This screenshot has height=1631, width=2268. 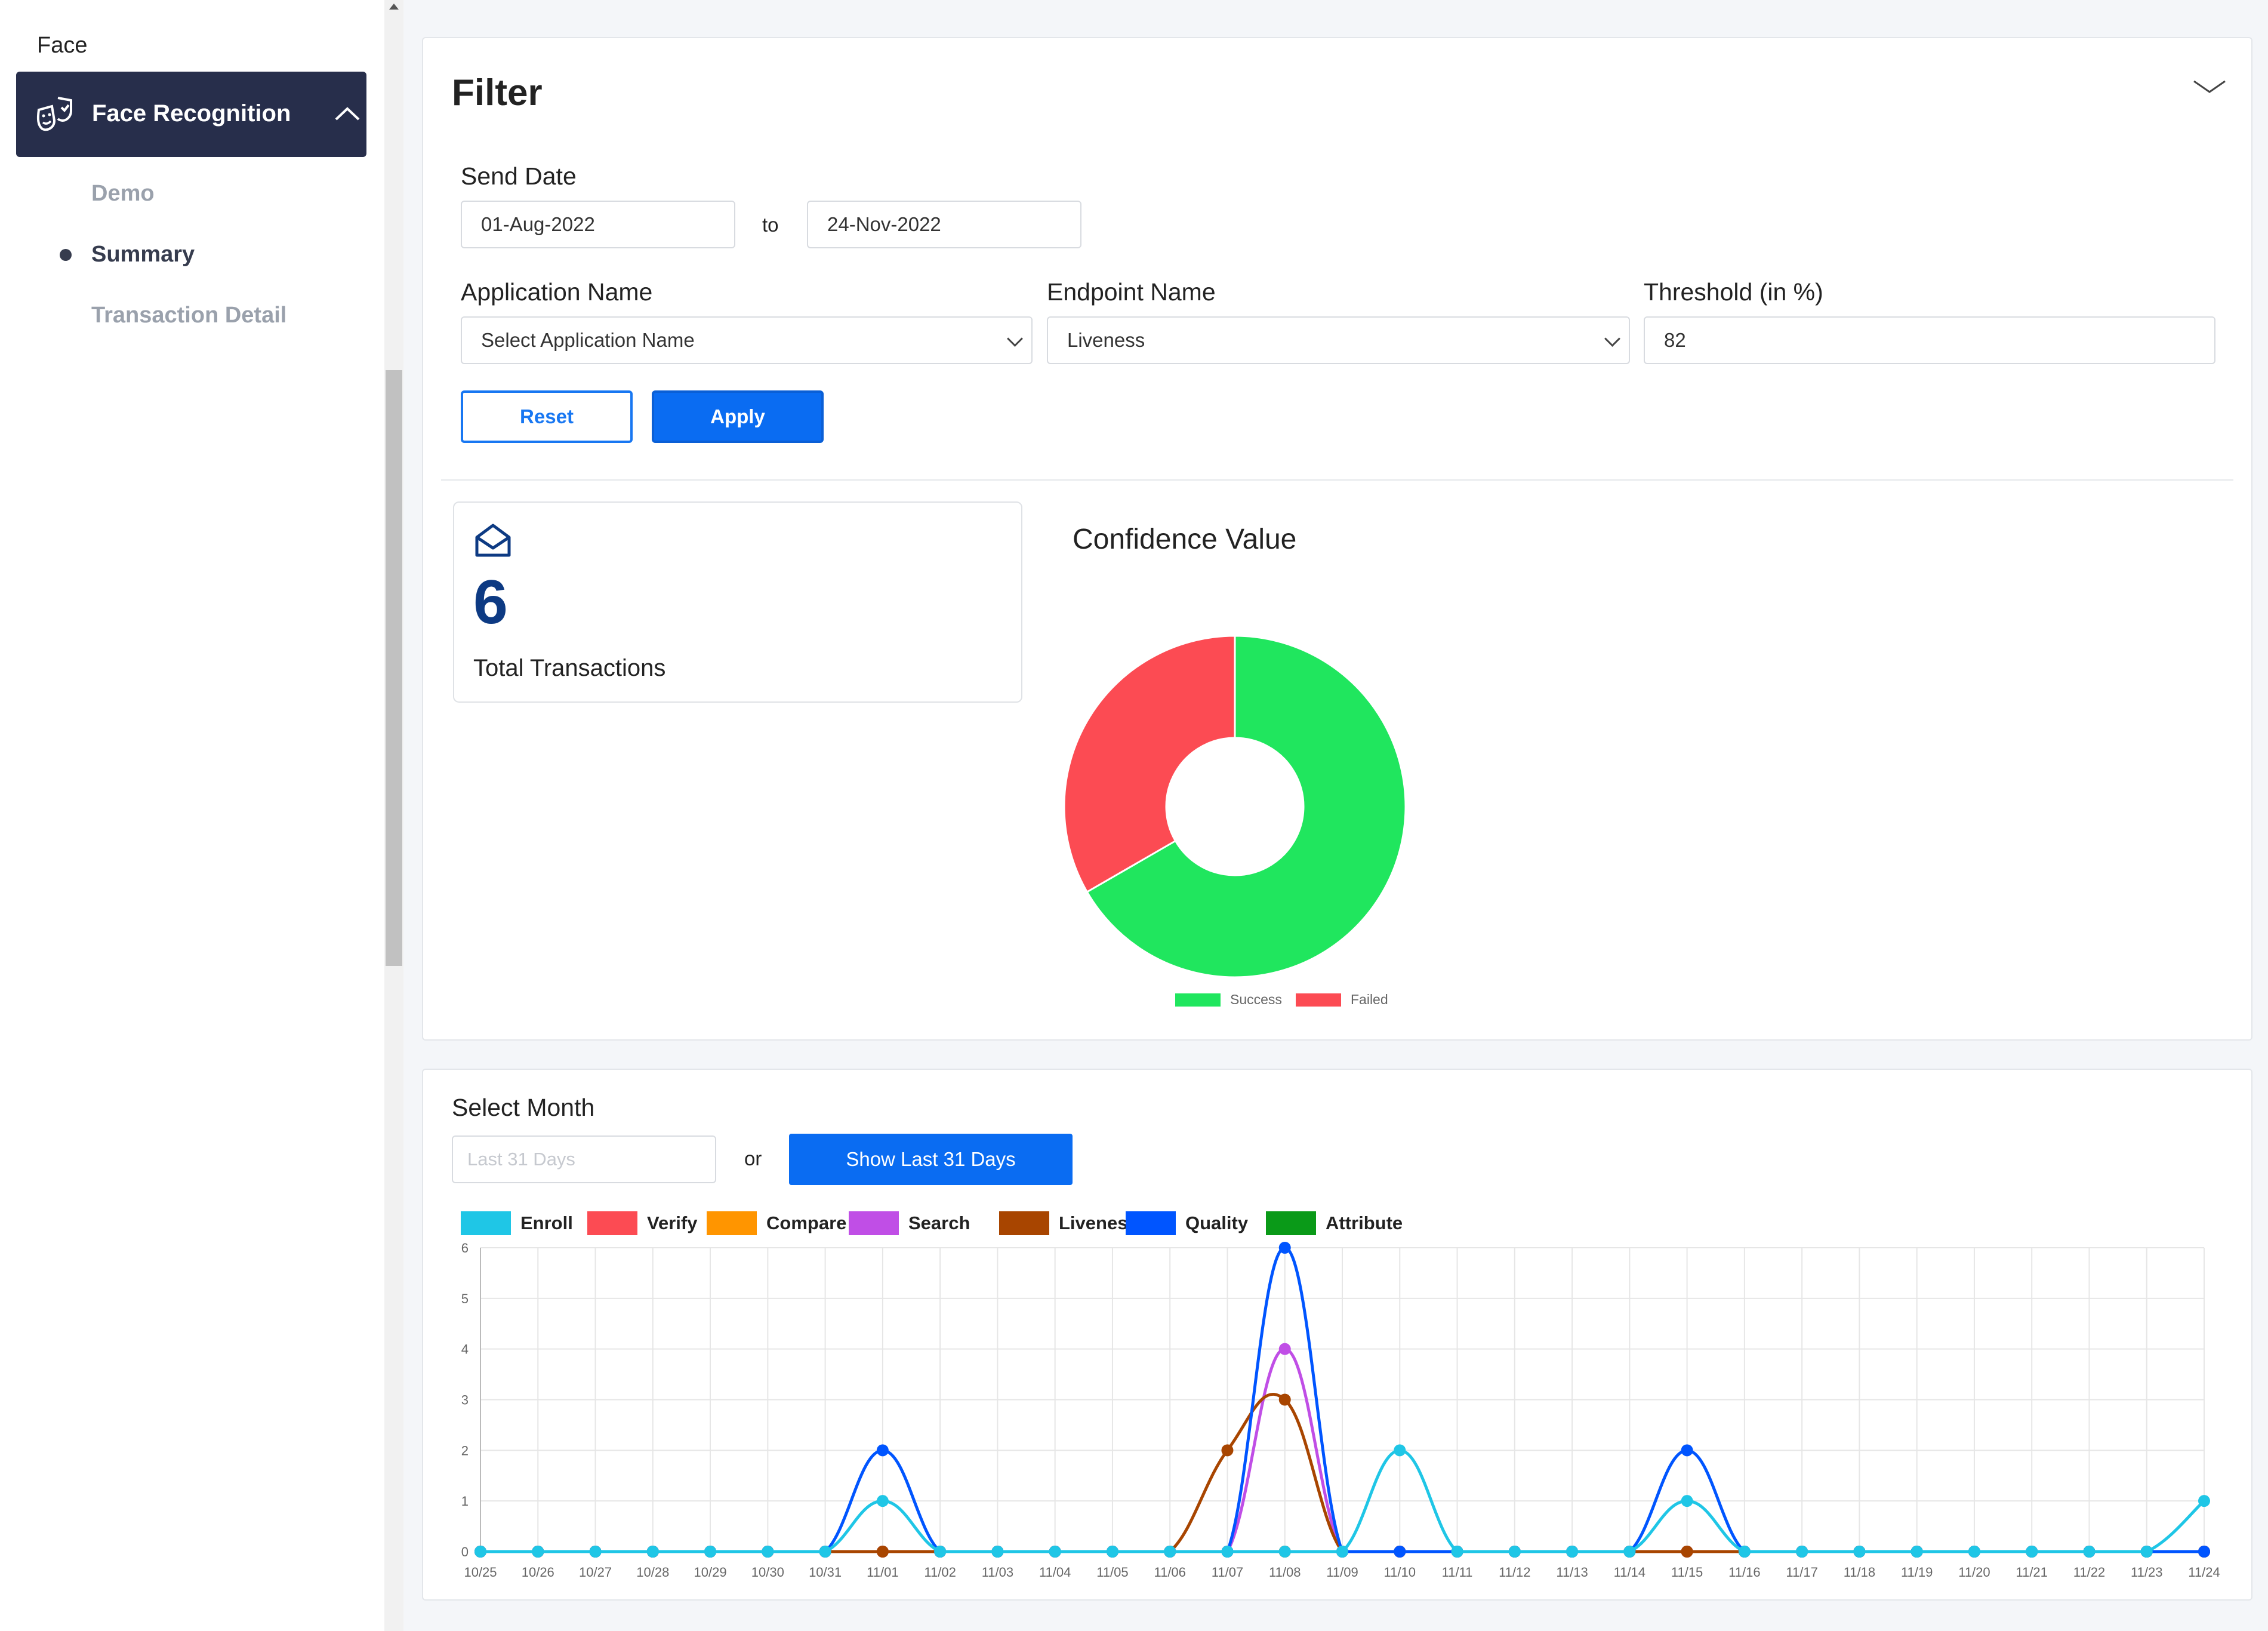 What do you see at coordinates (940, 1573) in the screenshot?
I see `x-tick-label: 11/02` at bounding box center [940, 1573].